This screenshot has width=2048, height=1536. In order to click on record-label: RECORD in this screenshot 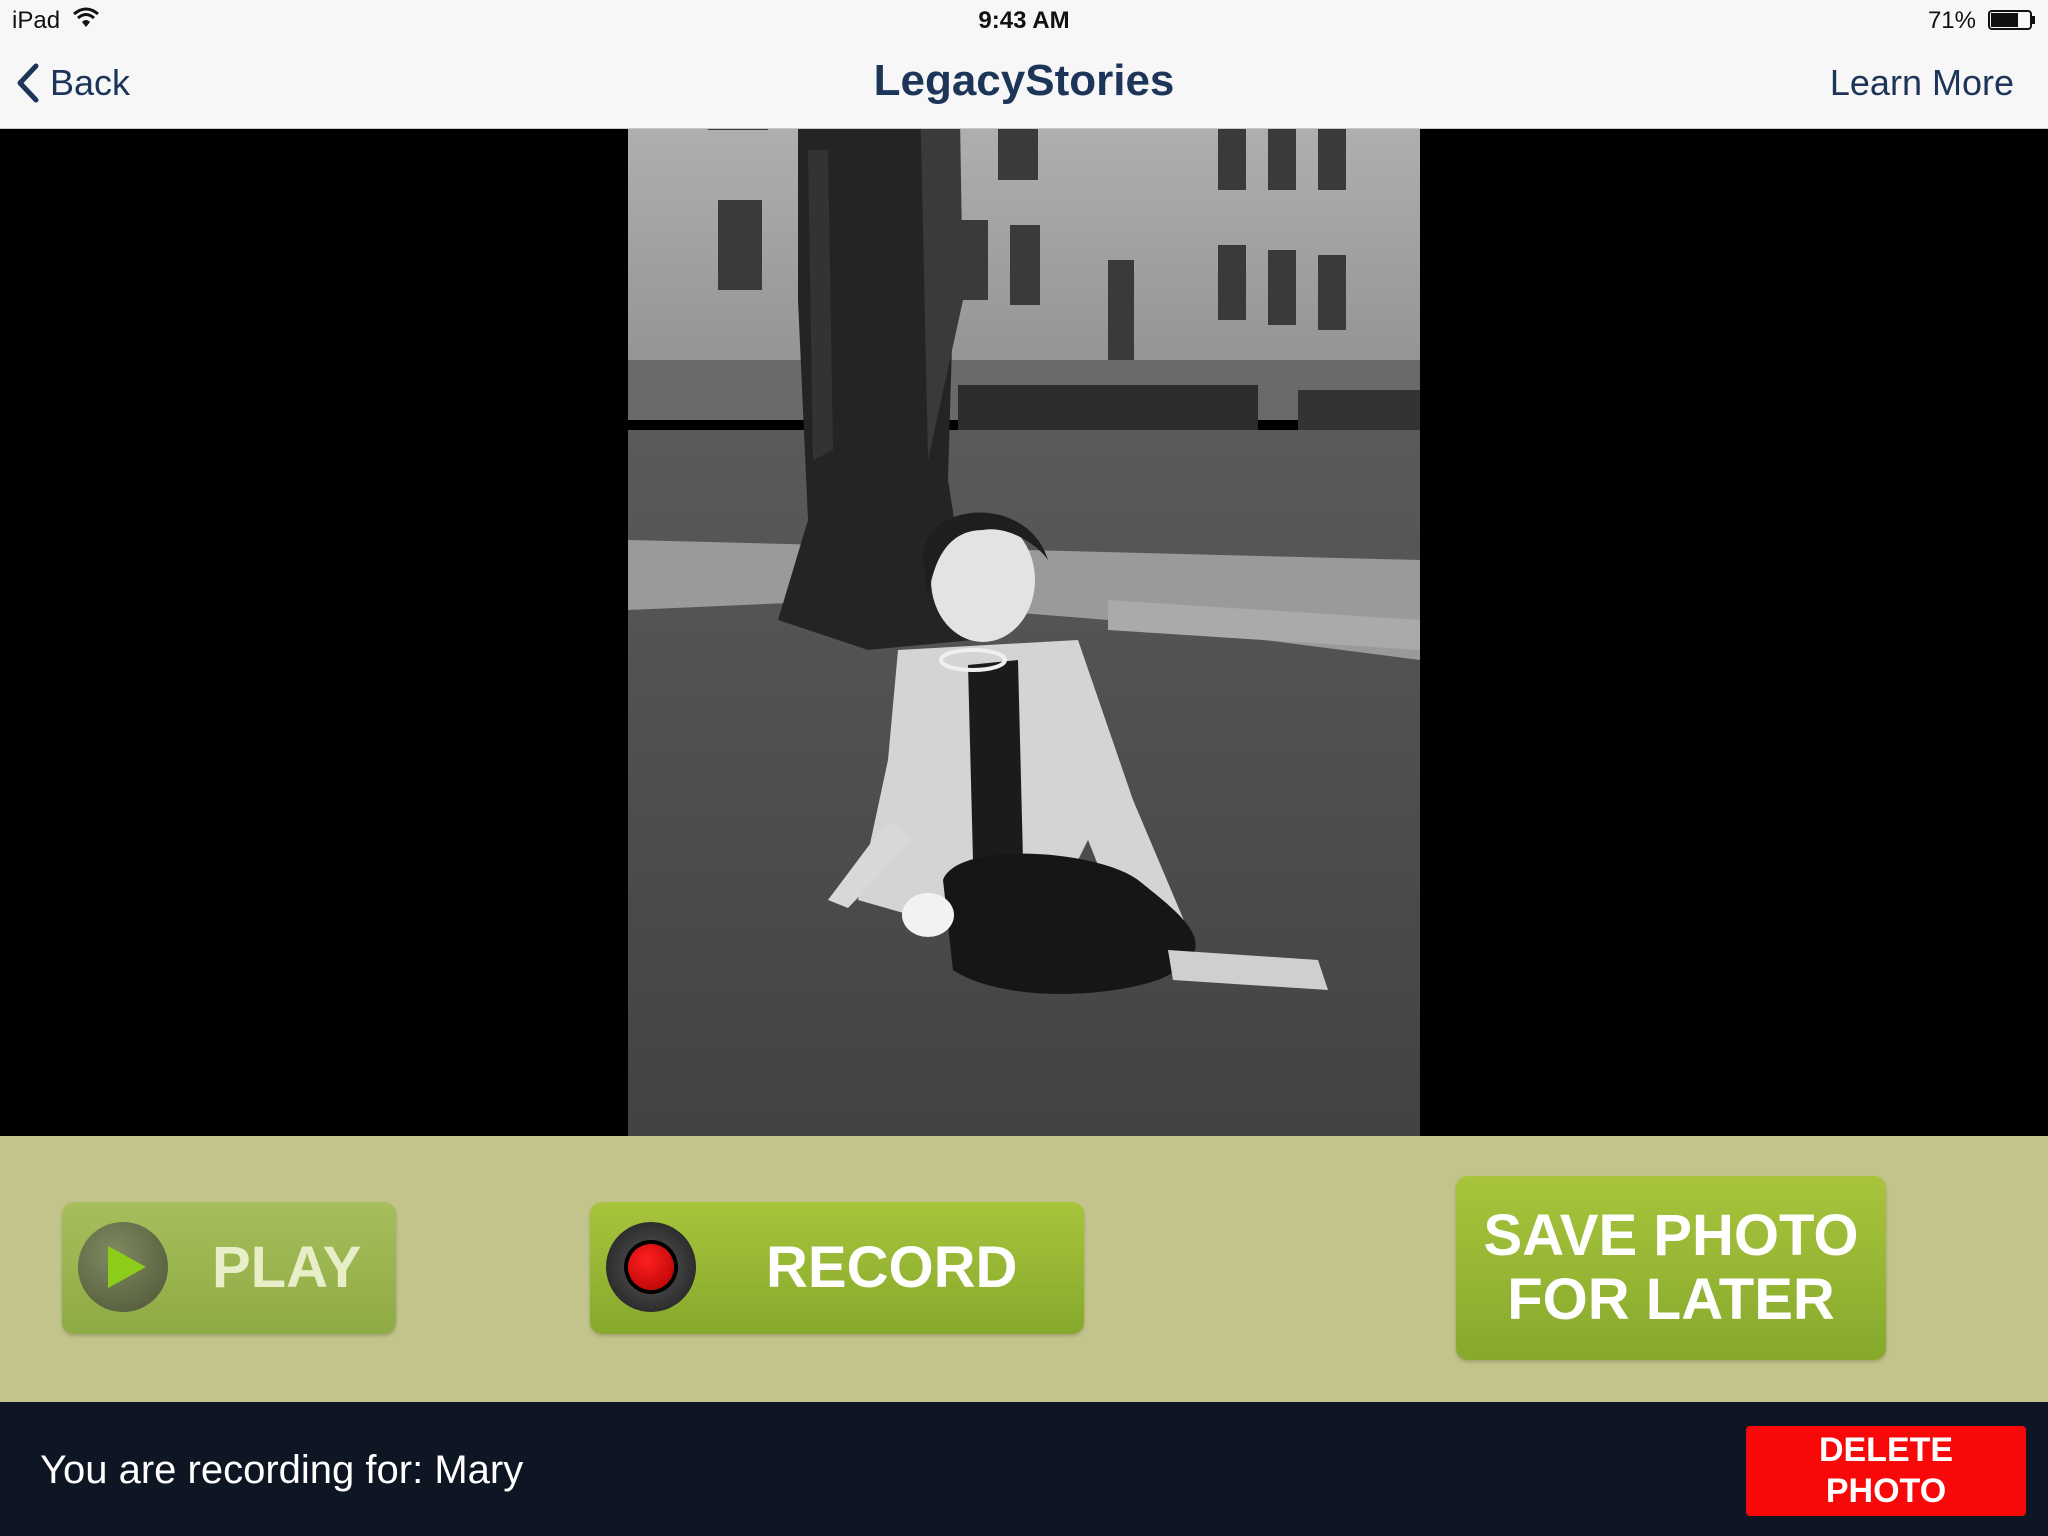, I will do `click(892, 1267)`.